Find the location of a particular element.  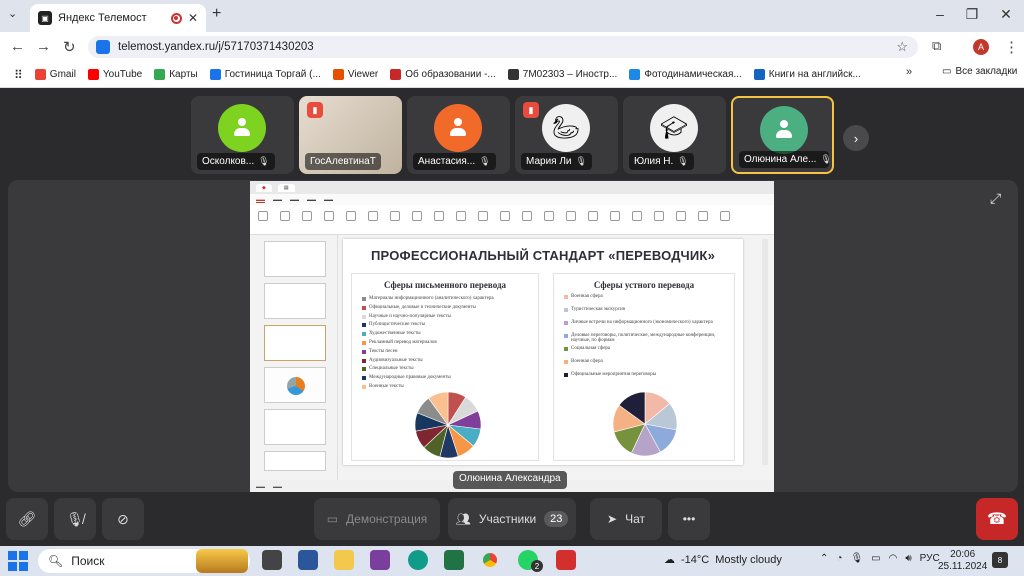

url-field: telemost.yandex.ru/j/57170371430203 ☆ is located at coordinates (503, 47).